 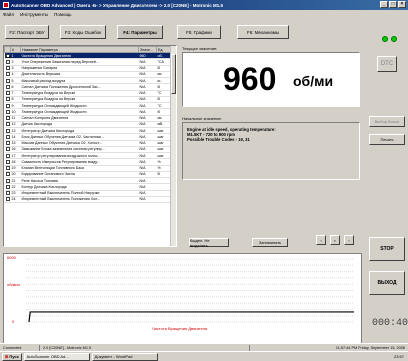 I want to click on table-scrollbar, so click(x=173, y=146).